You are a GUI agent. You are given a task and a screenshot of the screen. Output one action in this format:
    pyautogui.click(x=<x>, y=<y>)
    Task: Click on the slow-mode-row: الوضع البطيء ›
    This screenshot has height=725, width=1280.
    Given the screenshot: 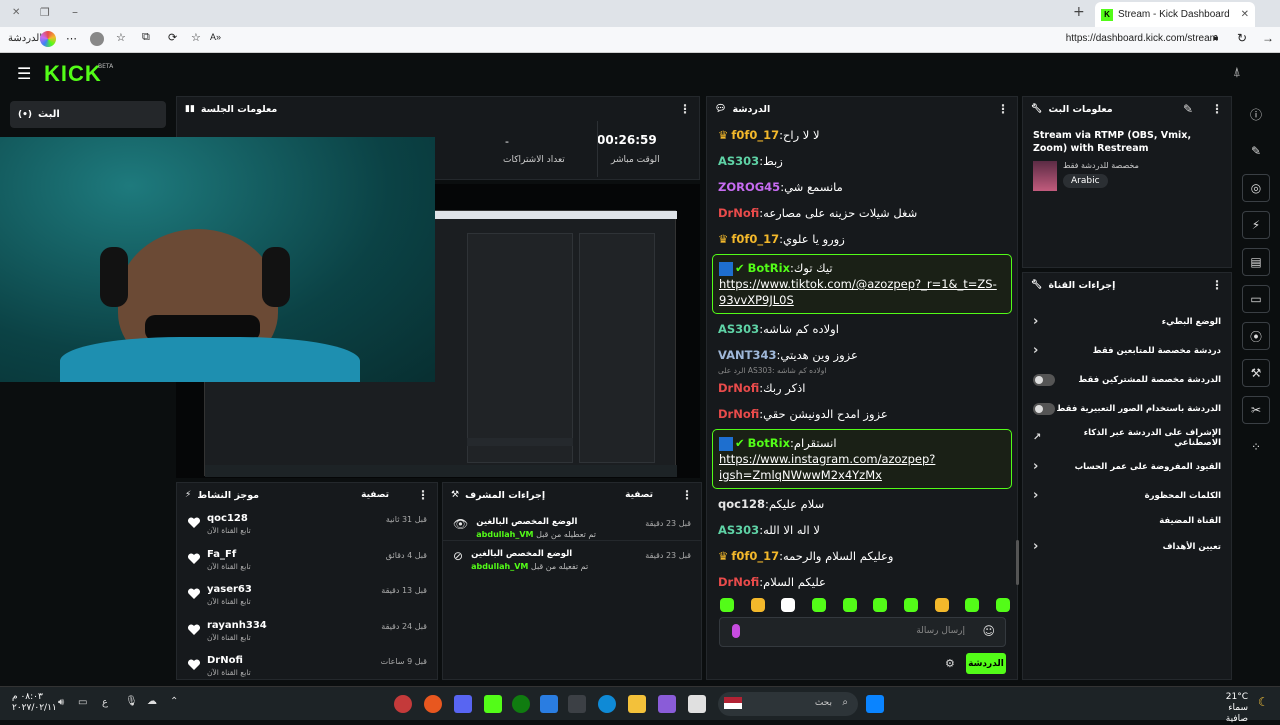 What is the action you would take?
    pyautogui.click(x=1127, y=321)
    